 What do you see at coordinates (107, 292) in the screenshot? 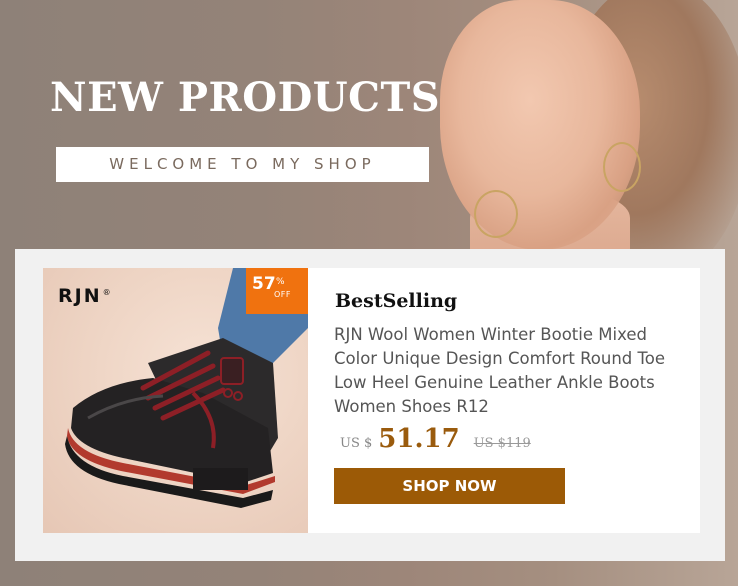
I see `brand-registered-mark: ®` at bounding box center [107, 292].